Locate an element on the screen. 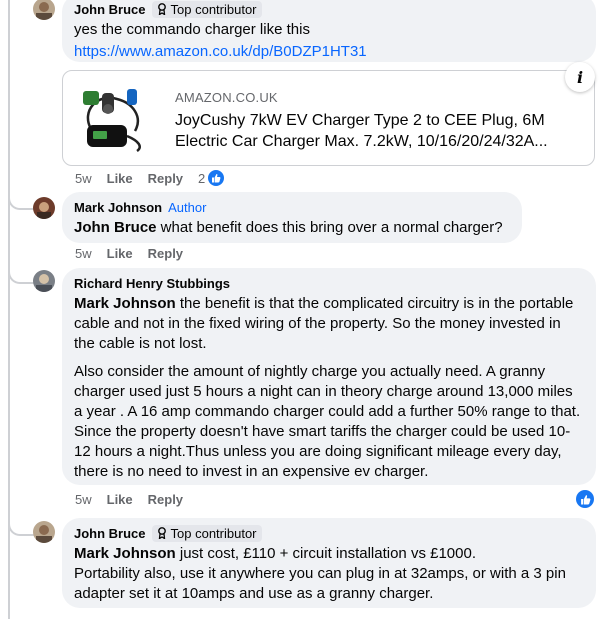 This screenshot has height=619, width=609. reaction-count: 2 is located at coordinates (211, 178).